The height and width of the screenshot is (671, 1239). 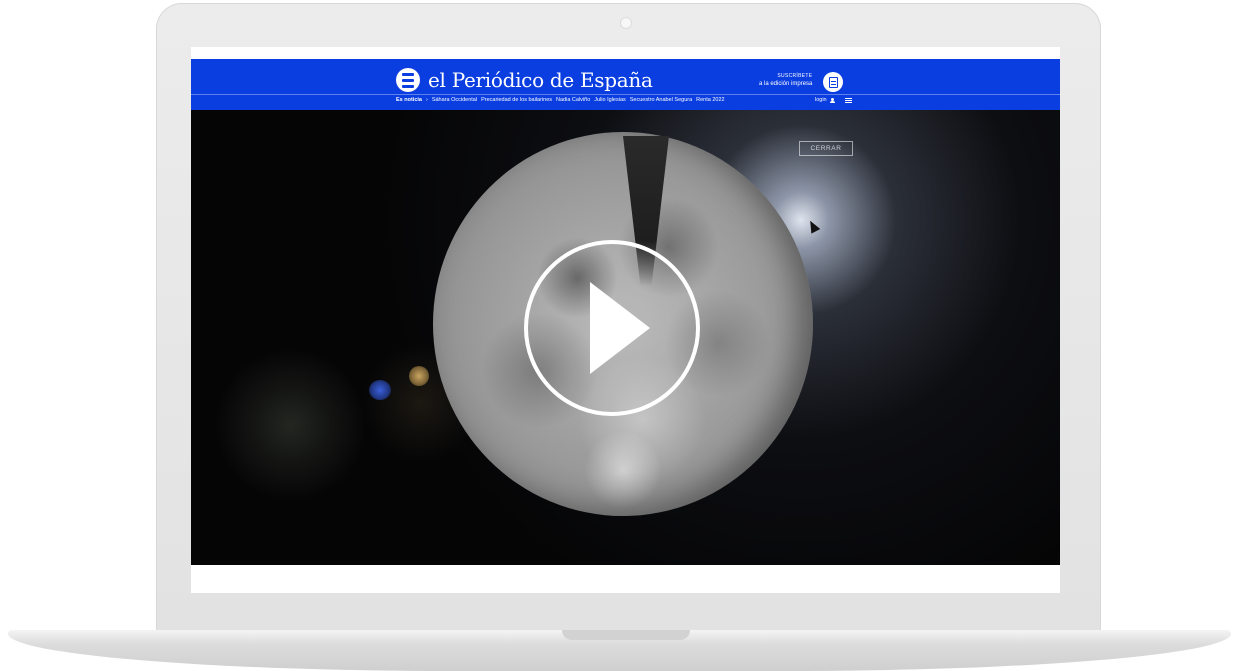 I want to click on site-logo: el Periódico de España, so click(x=524, y=80).